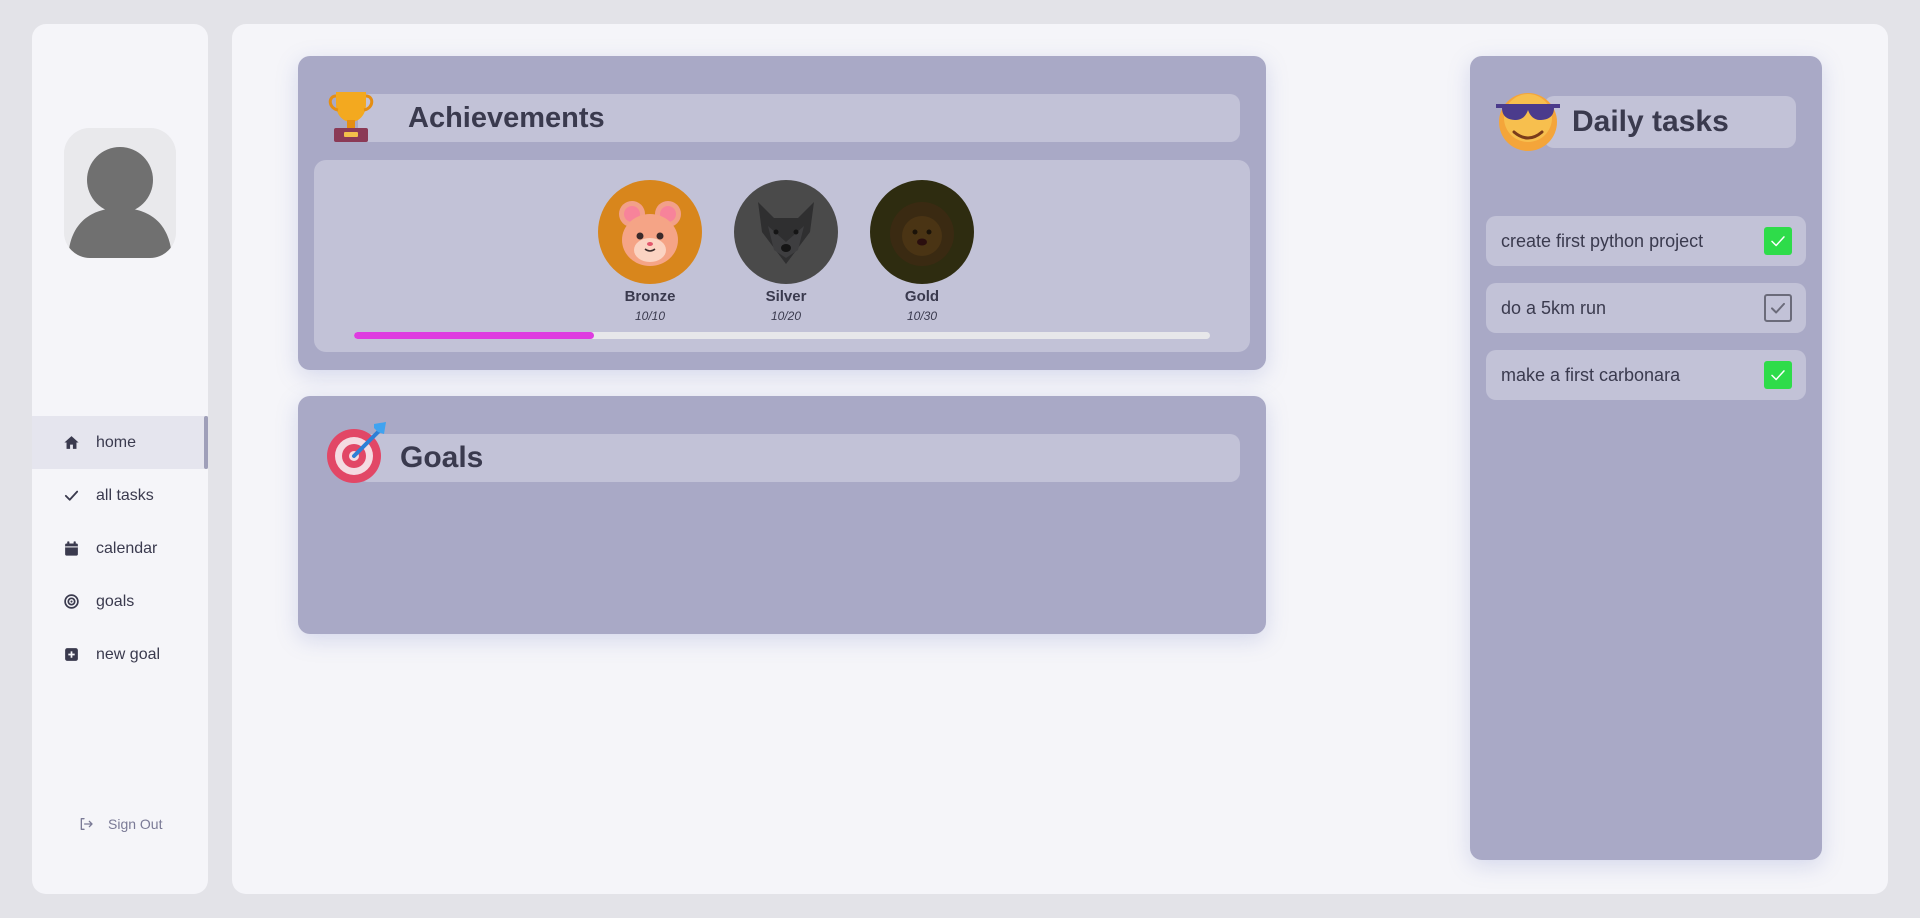  What do you see at coordinates (1670, 122) in the screenshot?
I see `daily-tasks-title: Daily tasks` at bounding box center [1670, 122].